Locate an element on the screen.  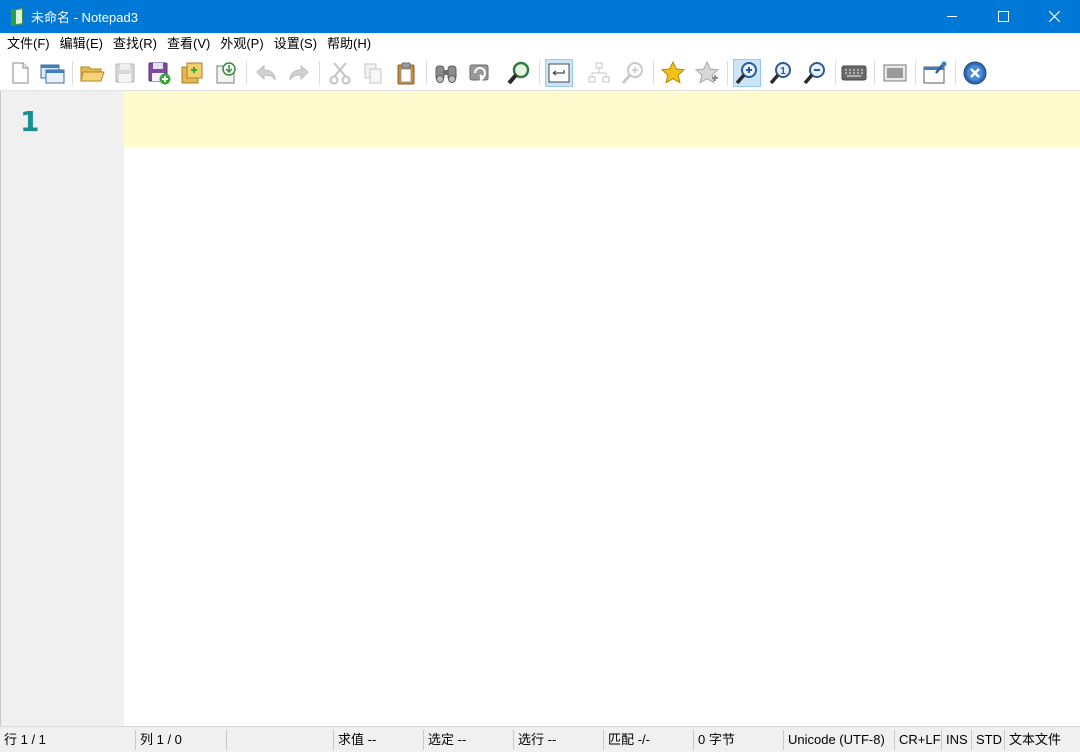
redo-button is located at coordinates (299, 73).